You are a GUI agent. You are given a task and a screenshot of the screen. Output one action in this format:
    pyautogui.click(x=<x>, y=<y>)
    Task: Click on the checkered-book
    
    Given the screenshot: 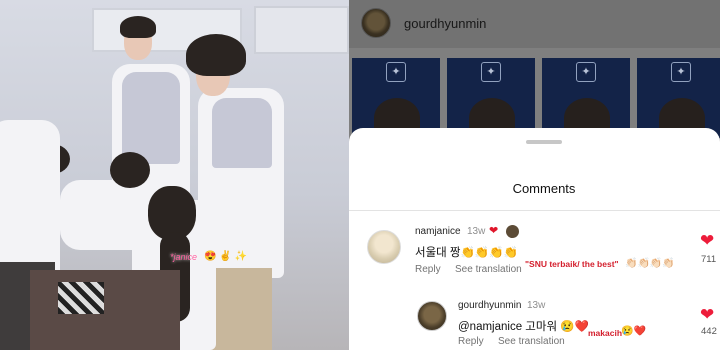 What is the action you would take?
    pyautogui.click(x=81, y=298)
    